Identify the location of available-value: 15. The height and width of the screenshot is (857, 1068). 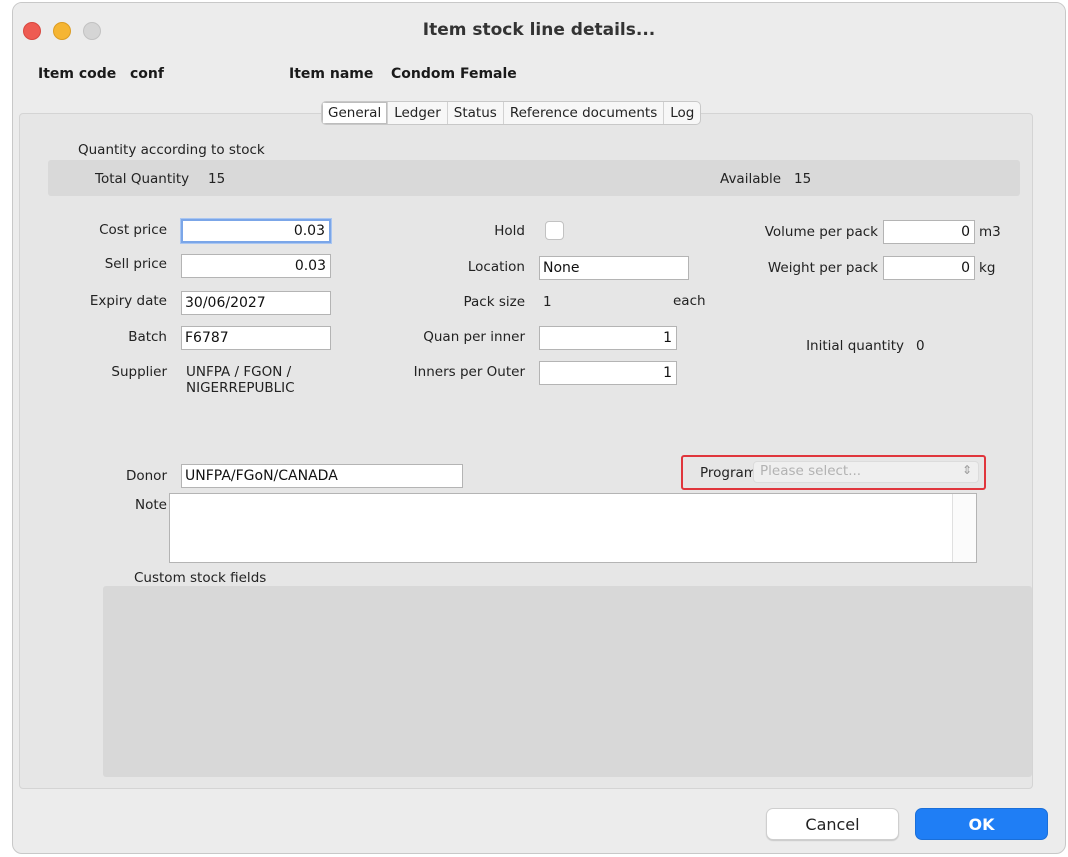
(803, 179).